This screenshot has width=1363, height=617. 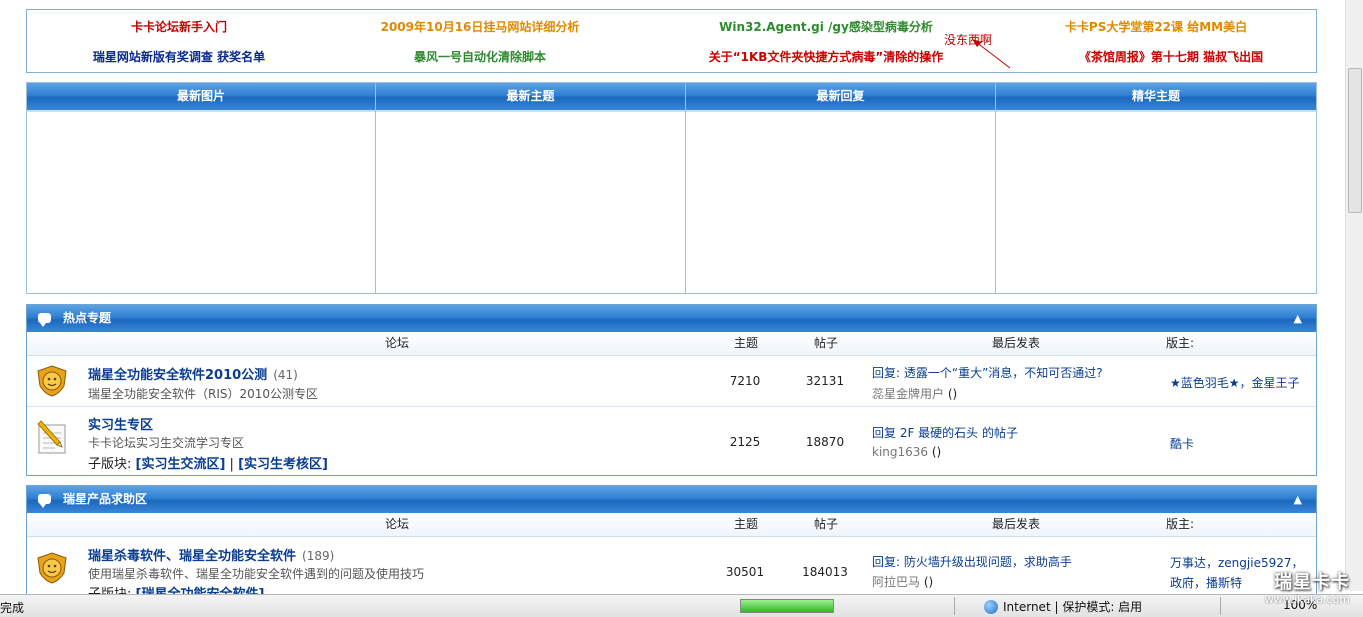 What do you see at coordinates (201, 97) in the screenshot?
I see `latest-images-header: 最新图片` at bounding box center [201, 97].